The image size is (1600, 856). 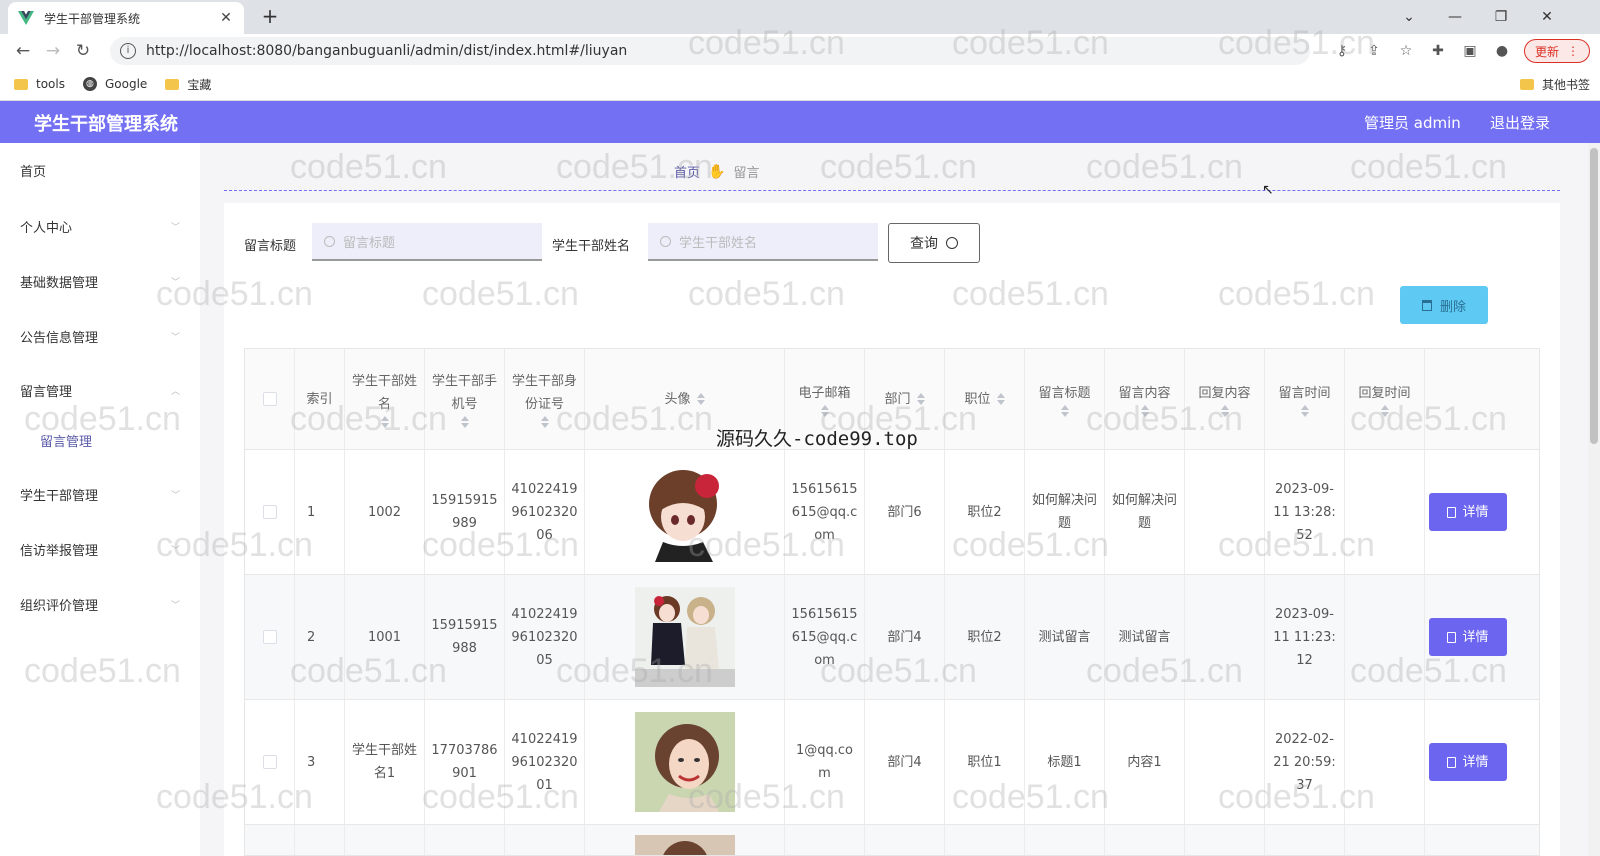 What do you see at coordinates (226, 18) in the screenshot?
I see `tab-close-icon: ✕` at bounding box center [226, 18].